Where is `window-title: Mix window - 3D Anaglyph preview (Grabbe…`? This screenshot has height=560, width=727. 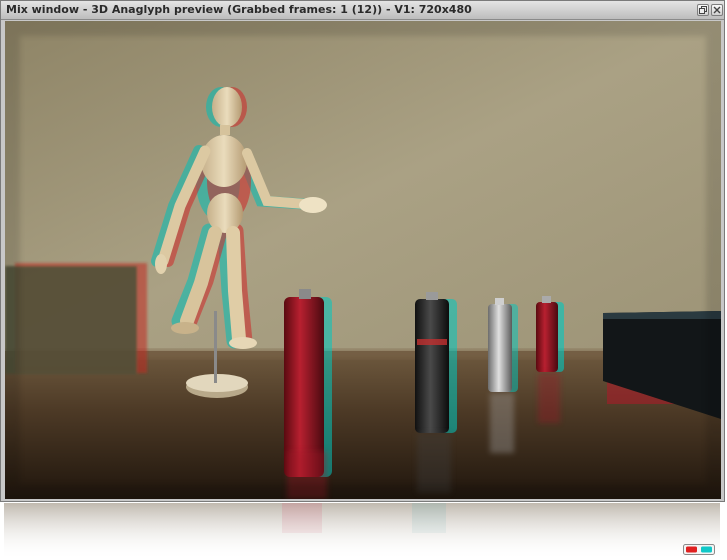
window-title: Mix window - 3D Anaglyph preview (Grabbe… is located at coordinates (239, 9).